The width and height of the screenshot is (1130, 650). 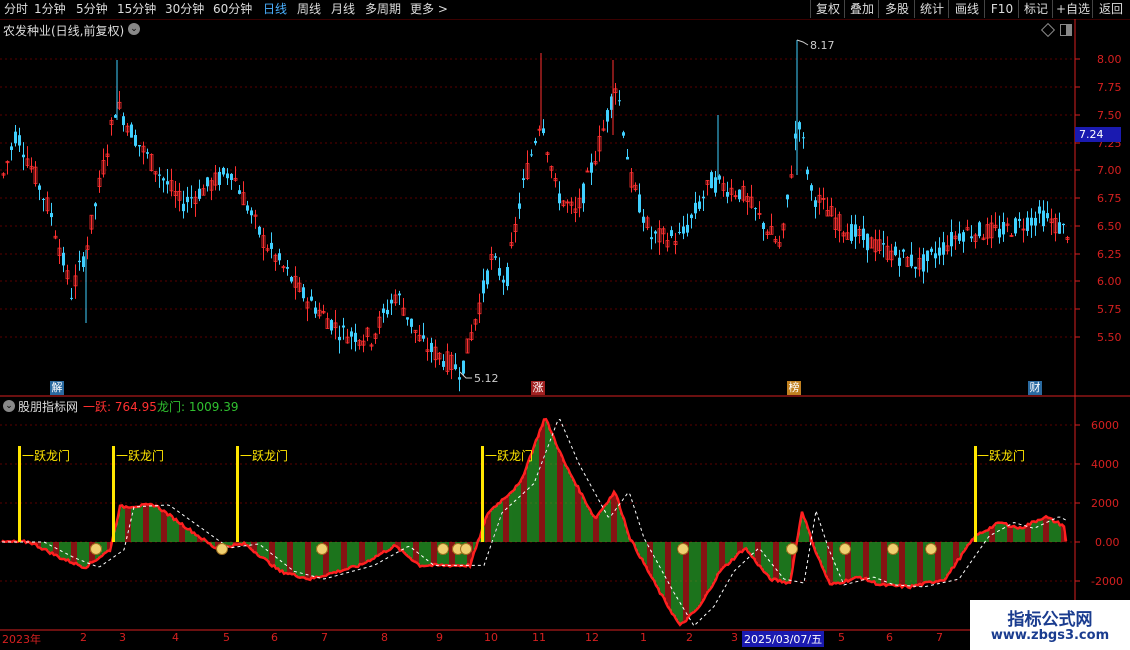 What do you see at coordinates (1109, 87) in the screenshot?
I see `price-tick: 7.75` at bounding box center [1109, 87].